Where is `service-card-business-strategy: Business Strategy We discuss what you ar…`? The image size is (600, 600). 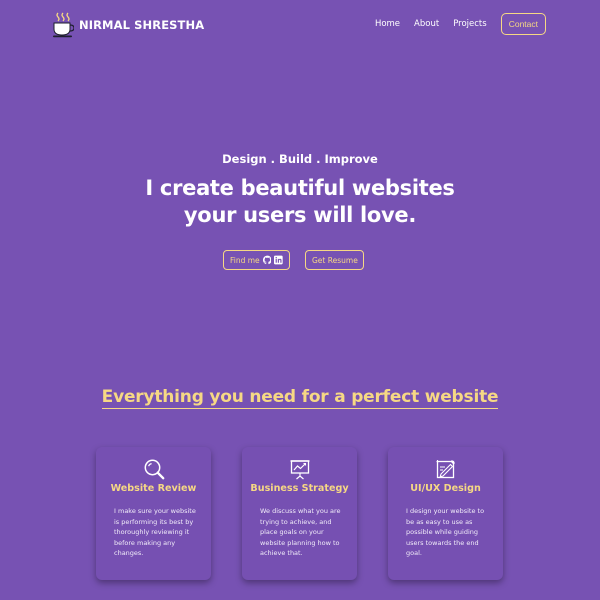 service-card-business-strategy: Business Strategy We discuss what you ar… is located at coordinates (299, 513).